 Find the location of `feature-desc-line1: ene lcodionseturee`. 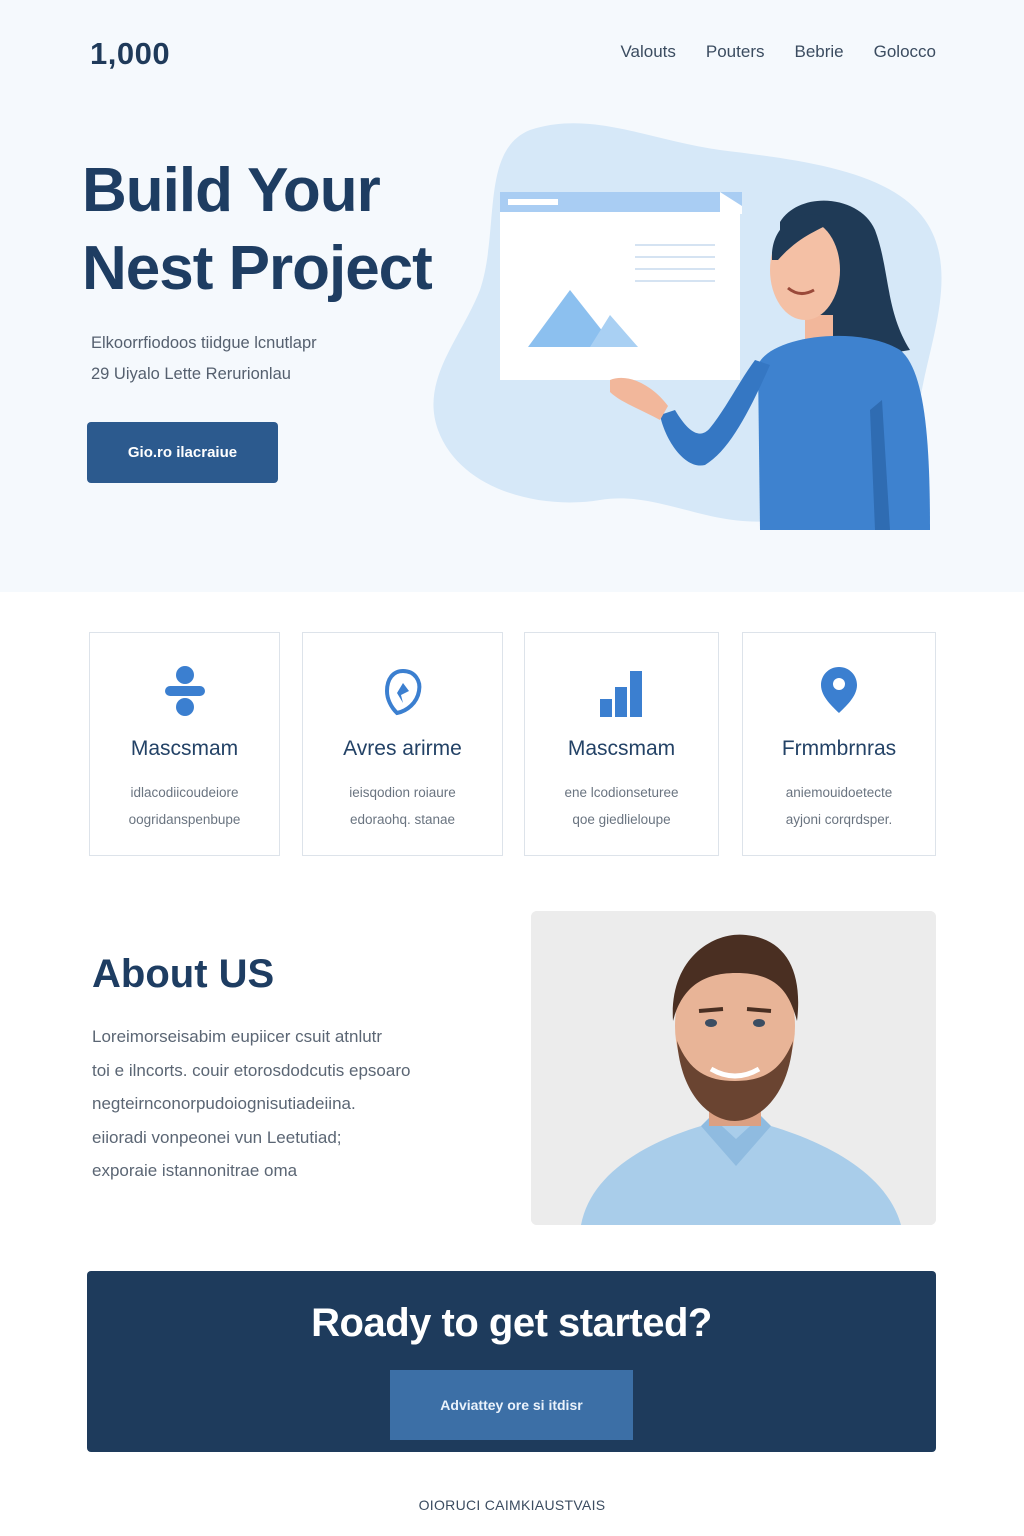

feature-desc-line1: ene lcodionseturee is located at coordinates (621, 792).